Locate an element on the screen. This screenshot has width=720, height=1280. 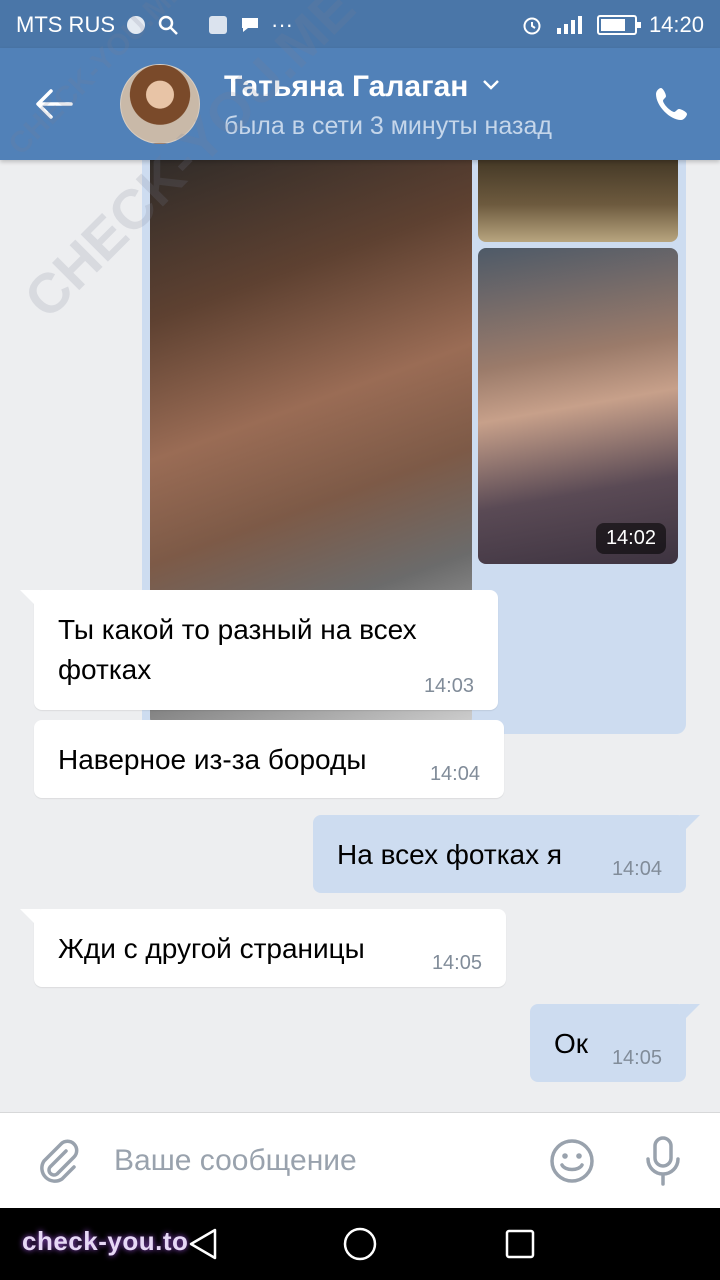
photo-attachment: 14:02 is located at coordinates (578, 406).